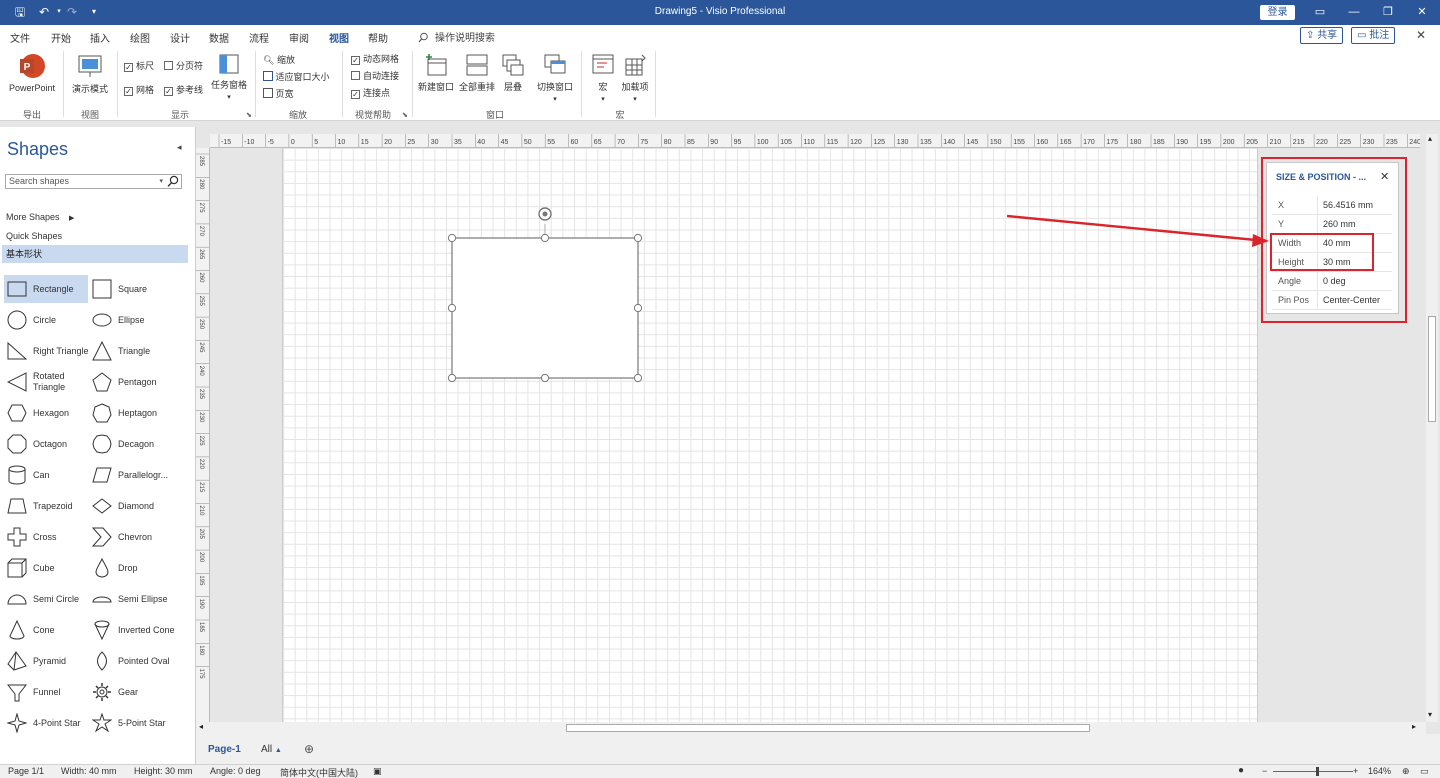  What do you see at coordinates (1432, 369) in the screenshot?
I see `vertical-scroll-thumb` at bounding box center [1432, 369].